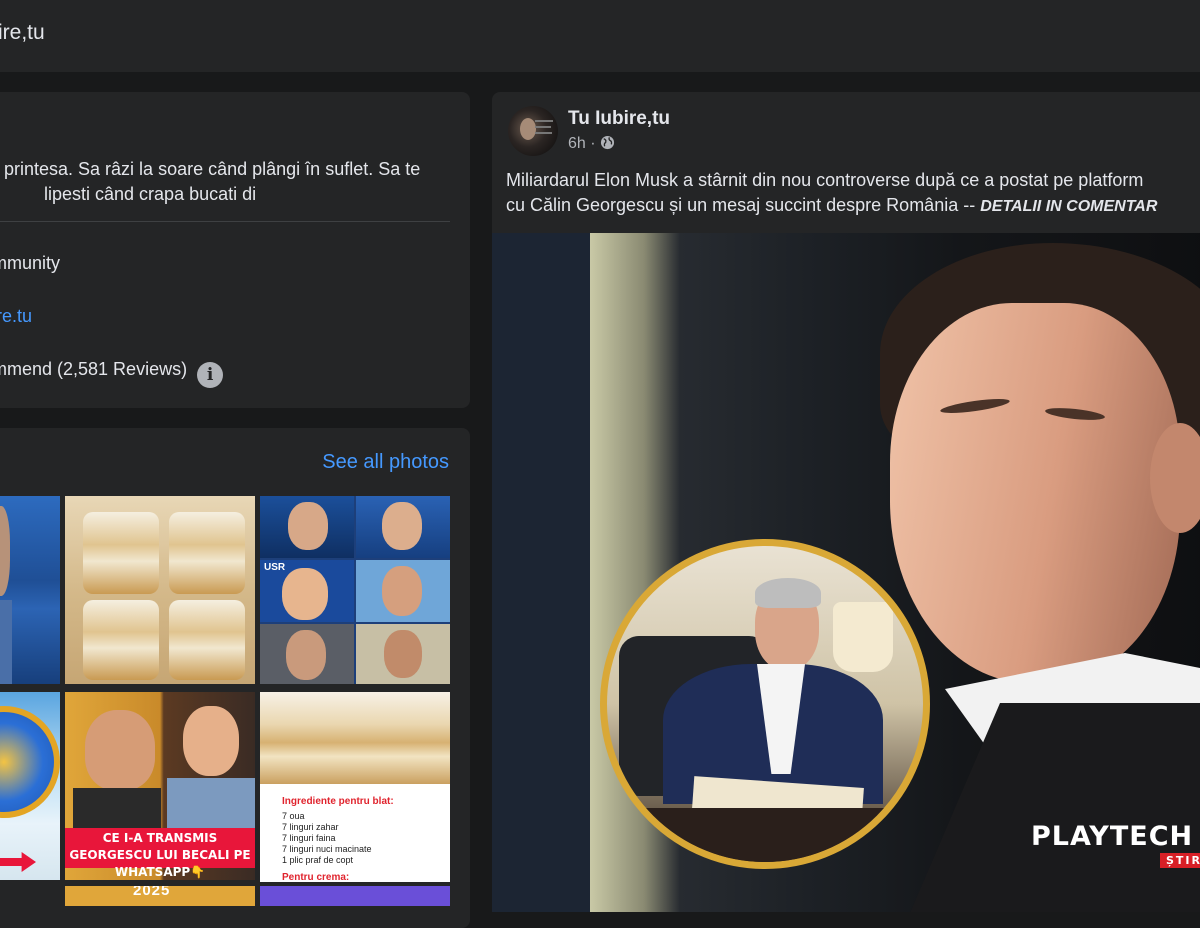 The image size is (1200, 928). Describe the element at coordinates (309, 838) in the screenshot. I see `recipe-item: 7 linguri faina` at that location.